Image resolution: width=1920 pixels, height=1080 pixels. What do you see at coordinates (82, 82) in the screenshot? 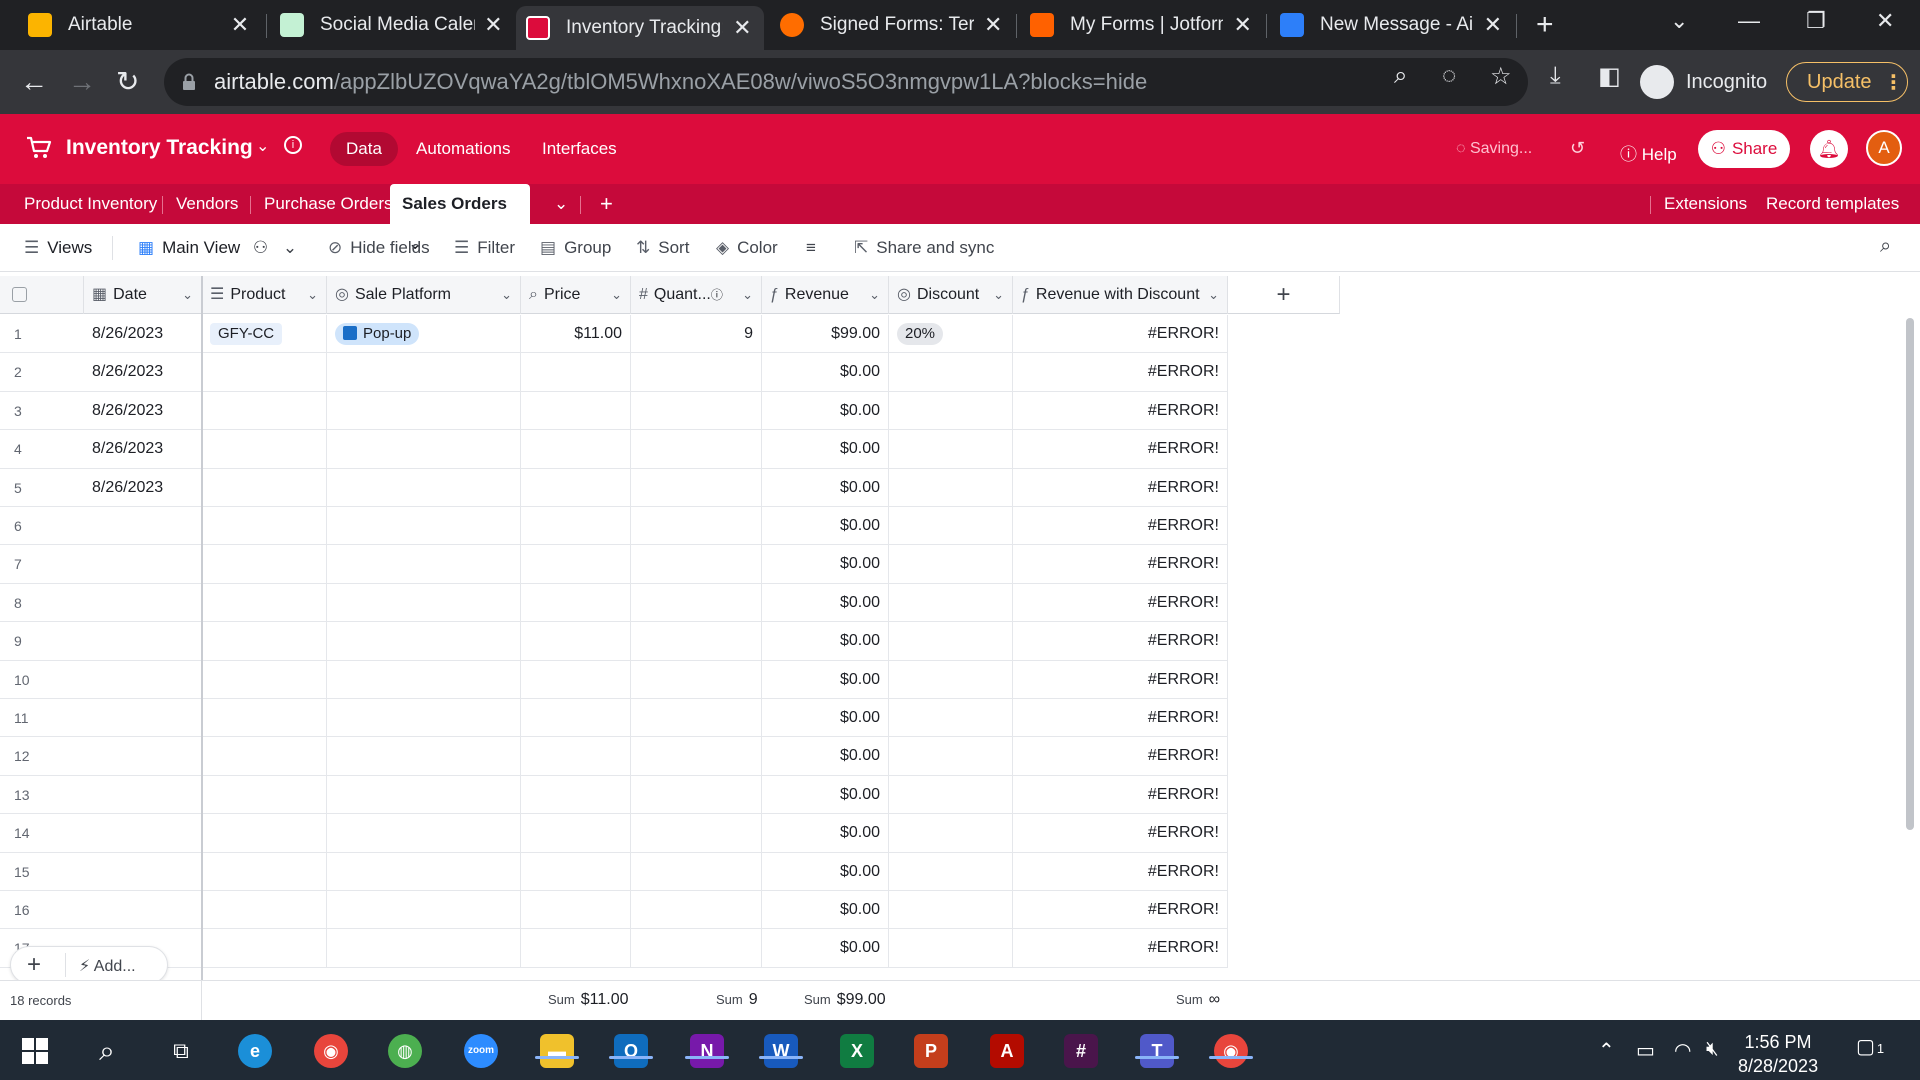
I see `forward-icon: →` at bounding box center [82, 82].